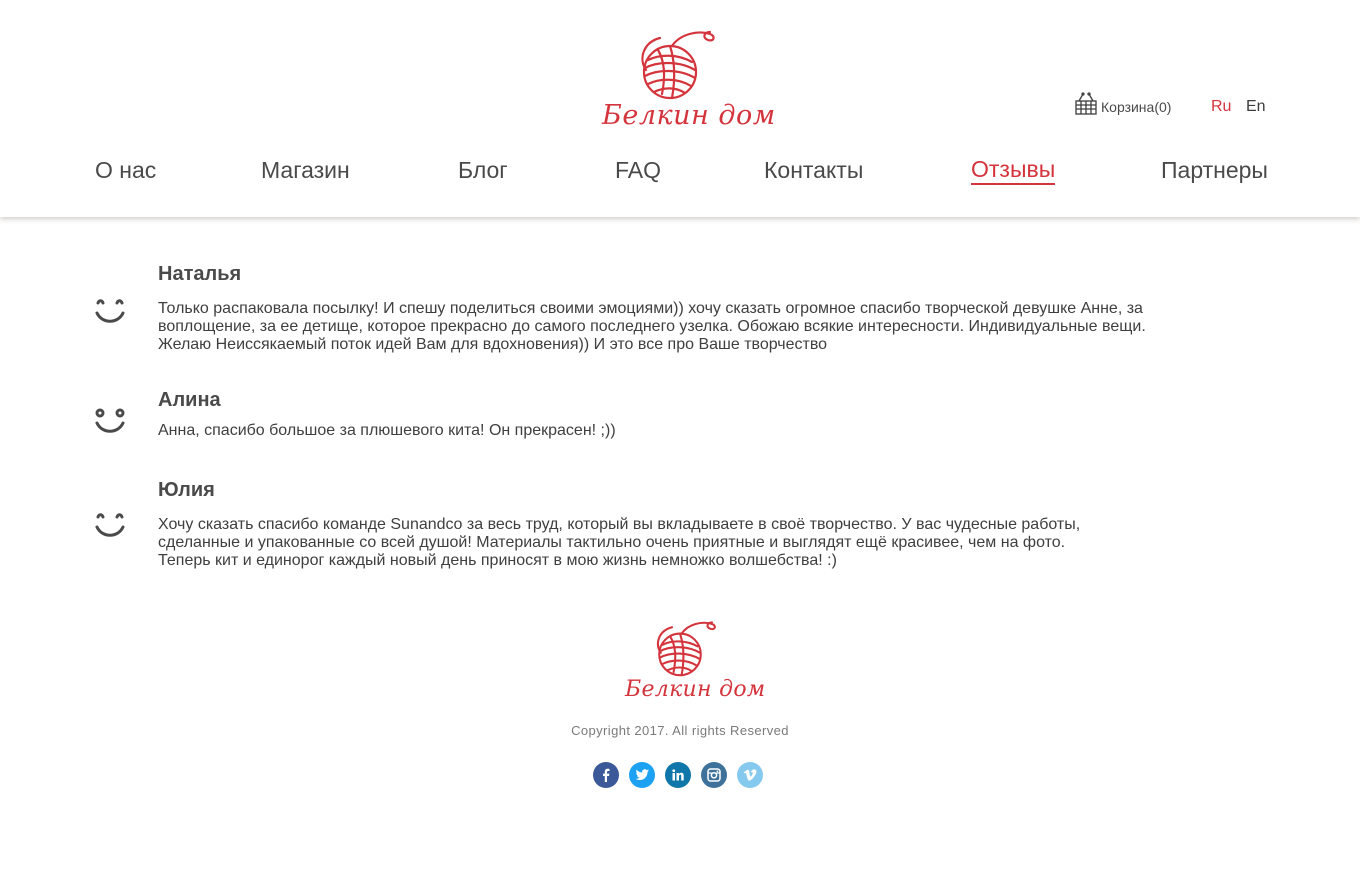 This screenshot has width=1360, height=881. What do you see at coordinates (1214, 170) in the screenshot?
I see `nav-item-partners: Партнеры` at bounding box center [1214, 170].